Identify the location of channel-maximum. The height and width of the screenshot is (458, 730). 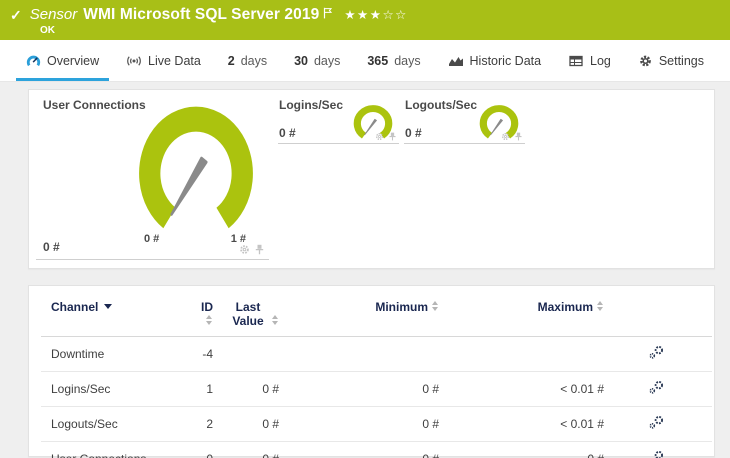
(529, 354).